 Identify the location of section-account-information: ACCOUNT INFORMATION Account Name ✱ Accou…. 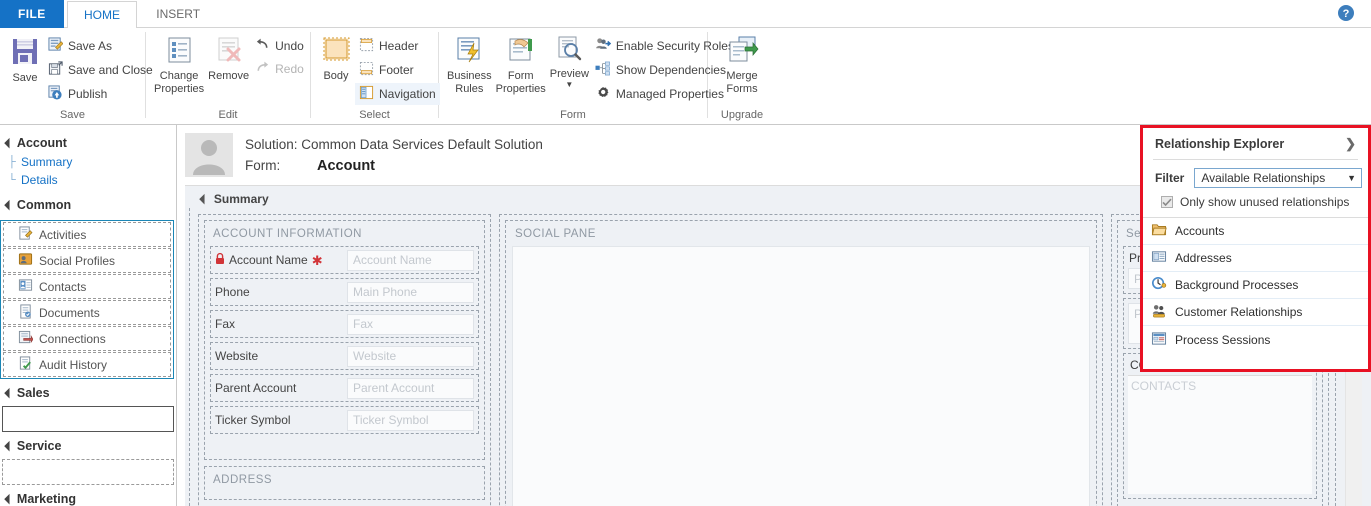
(344, 340).